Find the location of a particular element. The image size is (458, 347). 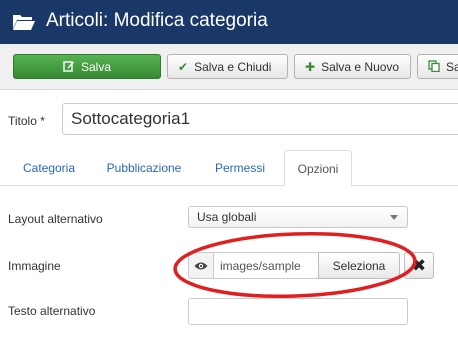

save-button-label: Salva is located at coordinates (96, 66).